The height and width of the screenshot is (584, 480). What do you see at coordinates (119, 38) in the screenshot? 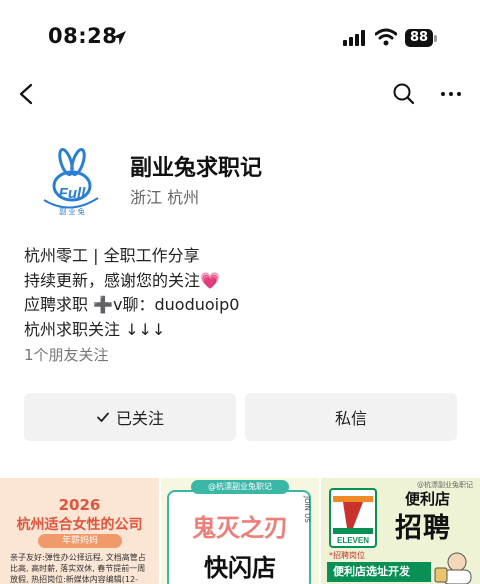
I see `location-arrow-icon` at bounding box center [119, 38].